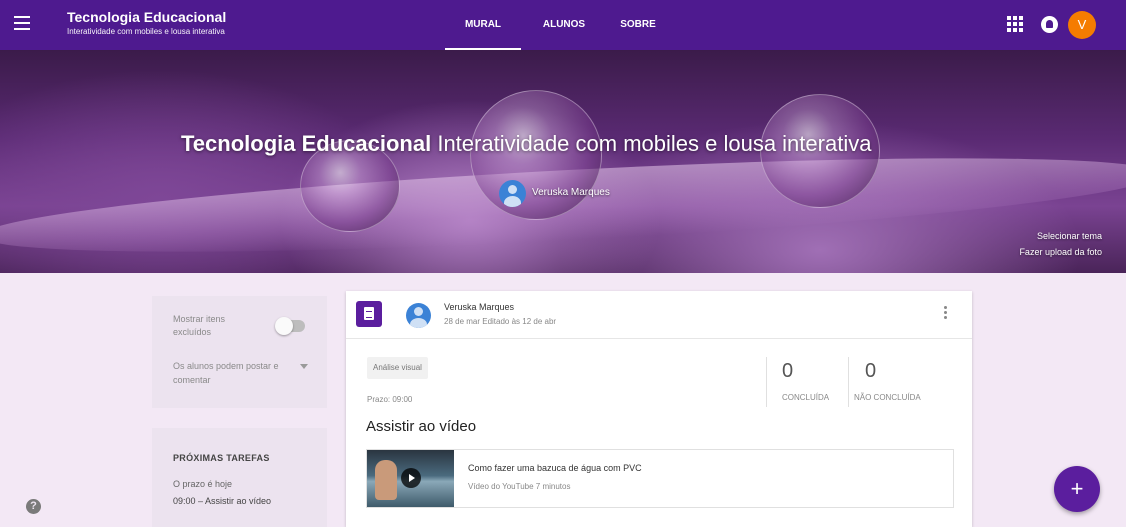 The width and height of the screenshot is (1126, 527). What do you see at coordinates (238, 373) in the screenshot?
I see `post-permission-select: Os alunos podem postar e comentar` at bounding box center [238, 373].